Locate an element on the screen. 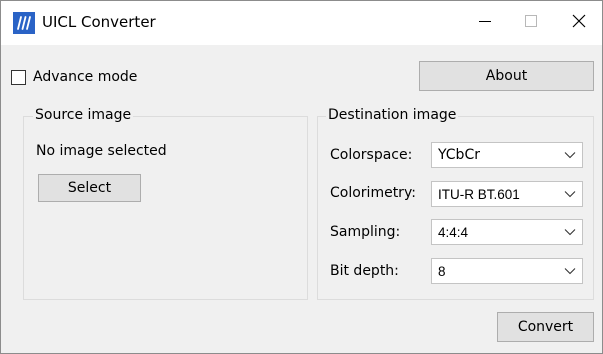 The width and height of the screenshot is (603, 354). source-group-label: Source image is located at coordinates (83, 115).